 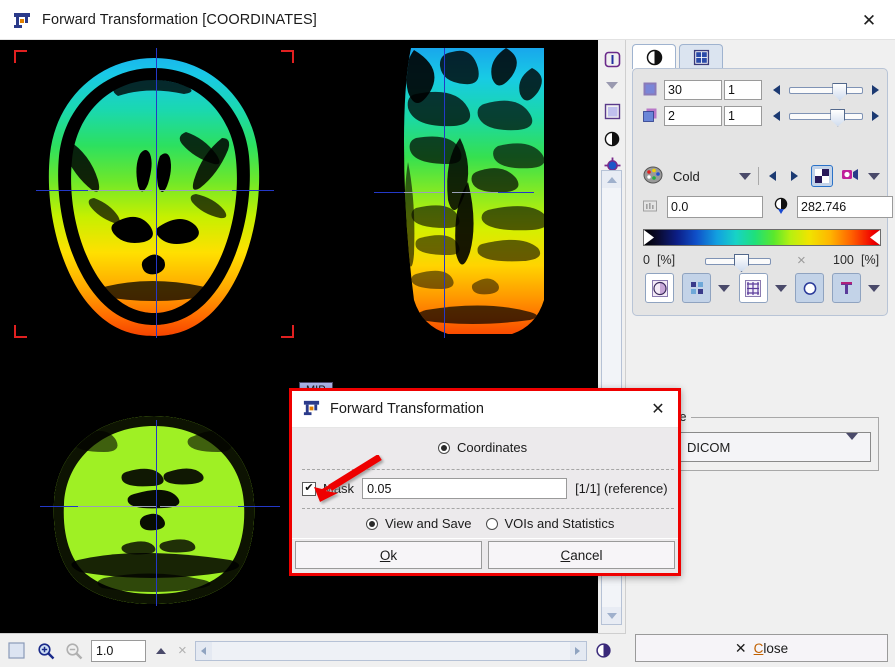 I want to click on expand-zoom-button, so click(x=161, y=650).